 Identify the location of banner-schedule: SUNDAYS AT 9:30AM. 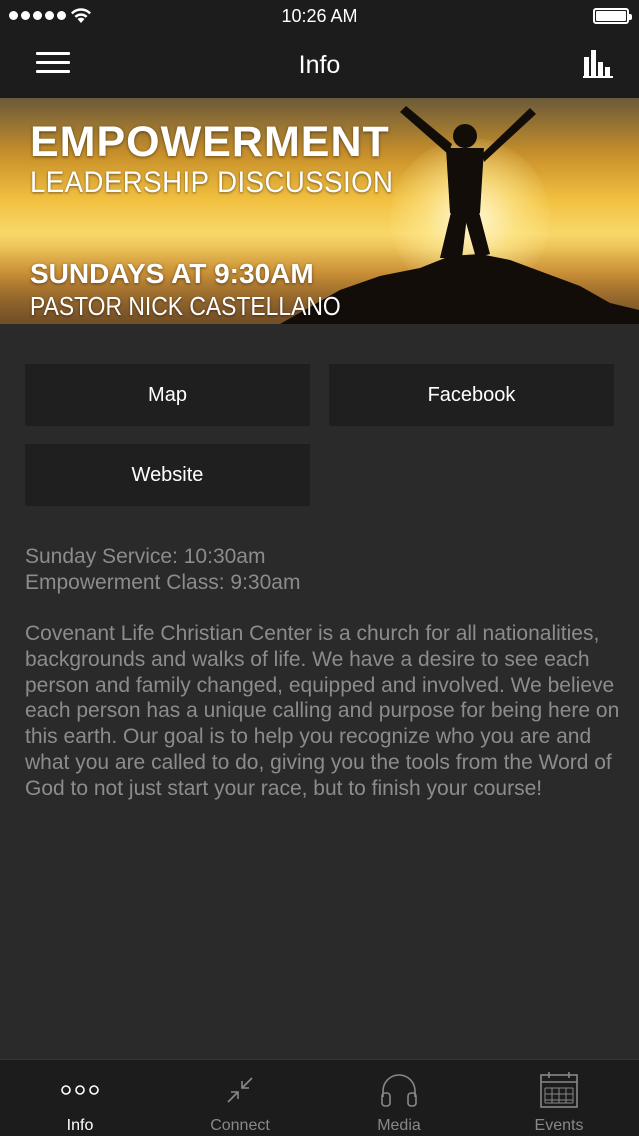
(172, 273).